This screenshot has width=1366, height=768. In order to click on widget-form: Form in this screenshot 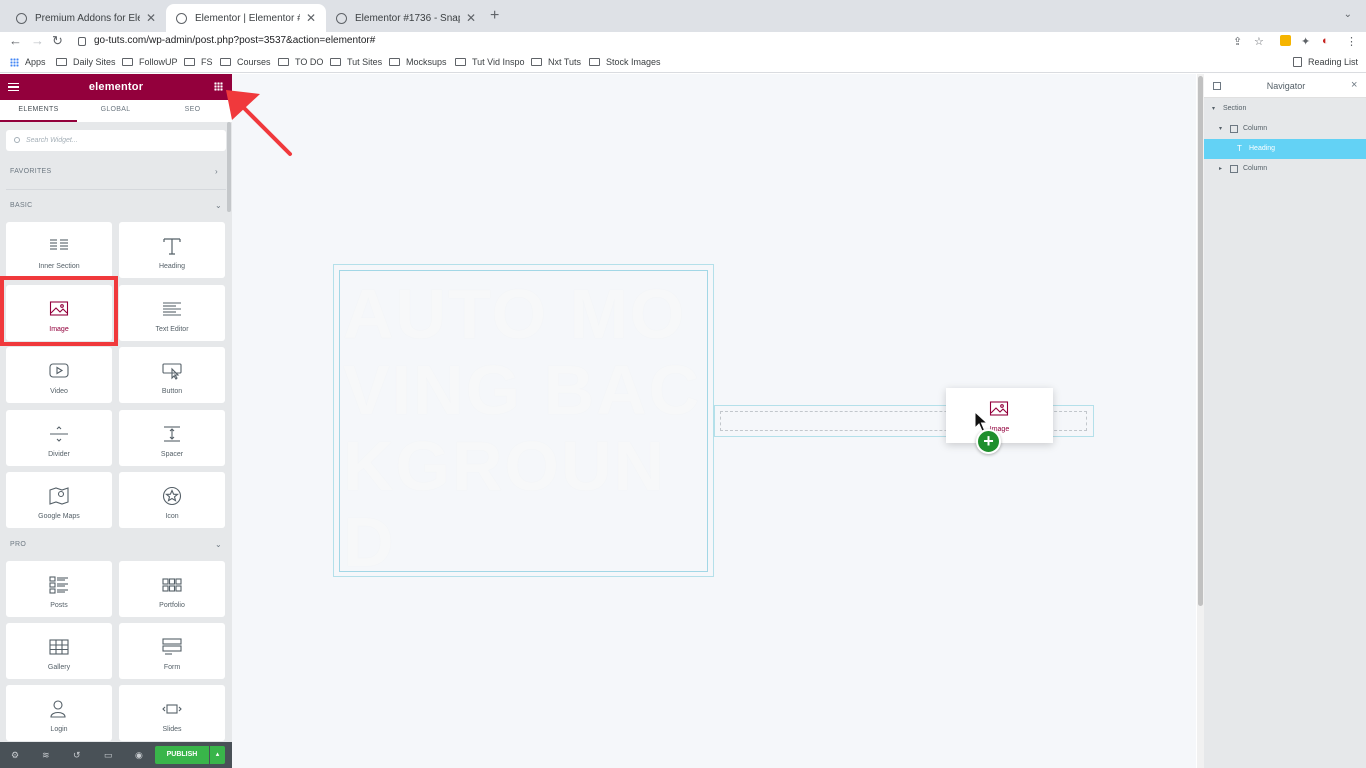, I will do `click(172, 651)`.